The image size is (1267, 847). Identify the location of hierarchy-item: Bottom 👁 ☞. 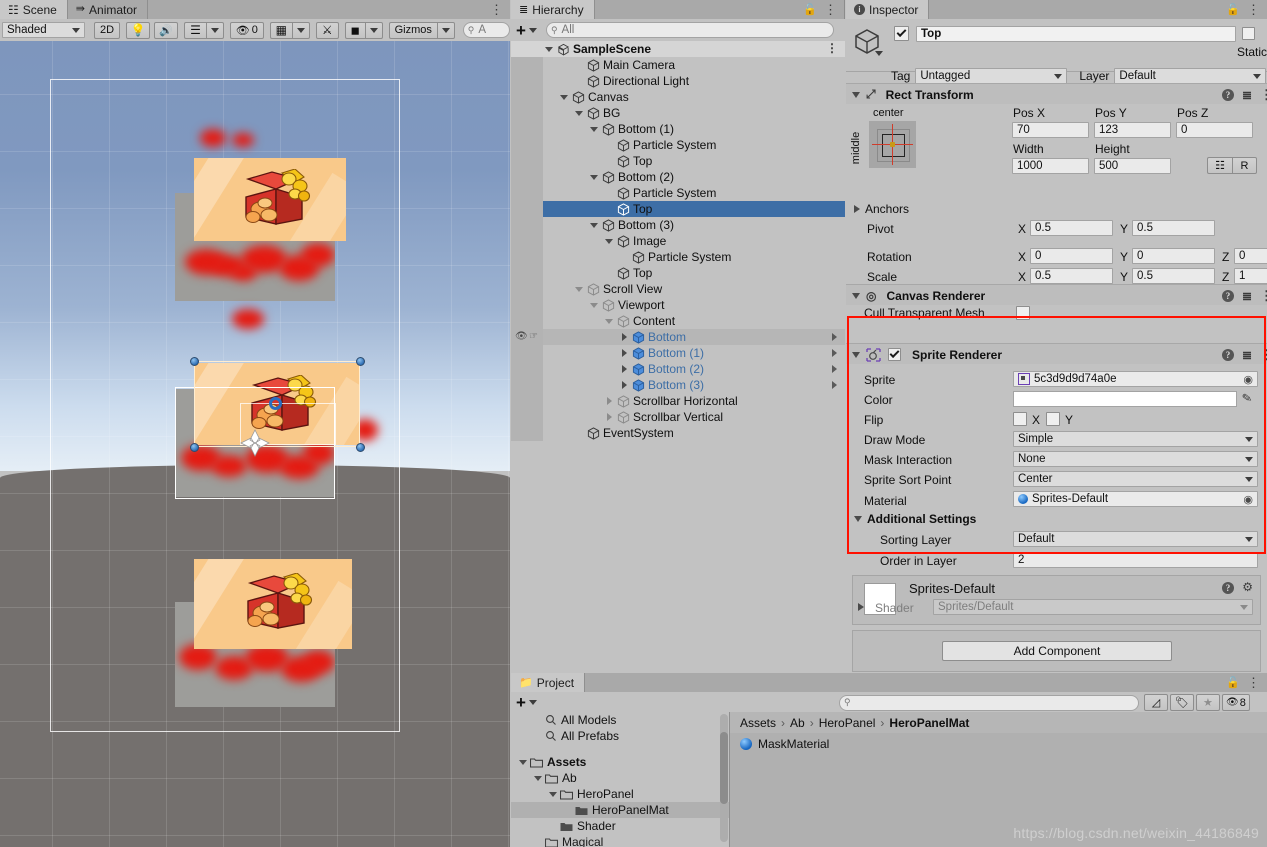
(678, 337).